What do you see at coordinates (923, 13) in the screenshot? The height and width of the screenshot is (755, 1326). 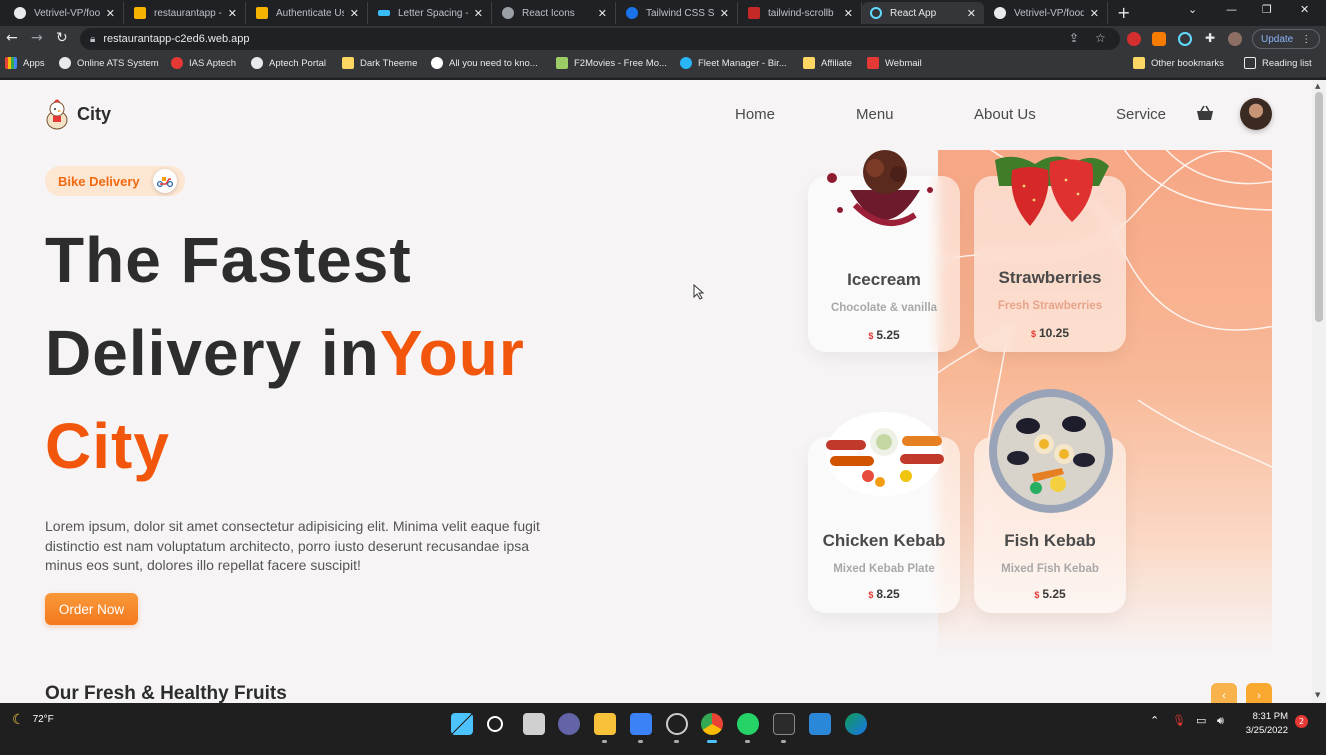 I see `browser-tab-active: React App ✕` at bounding box center [923, 13].